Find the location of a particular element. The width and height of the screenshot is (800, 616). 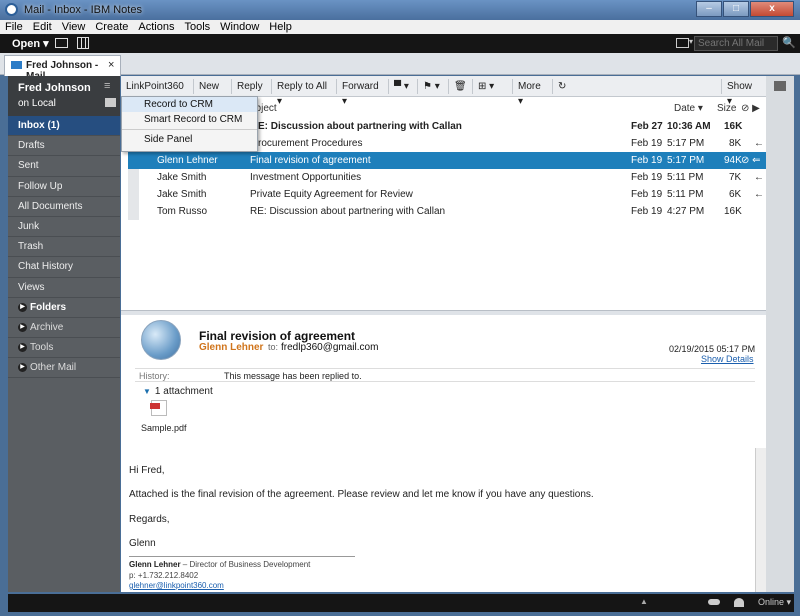

message-subject: Final revision of agreement is located at coordinates (277, 336).